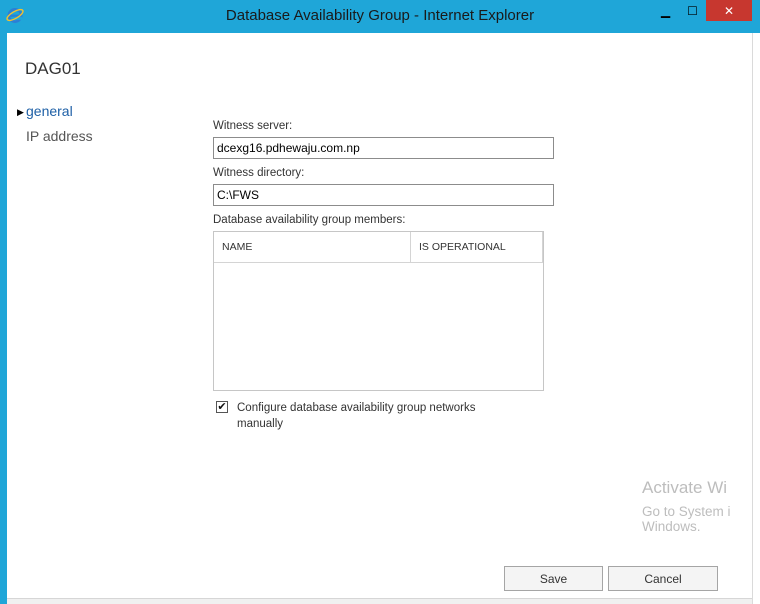  I want to click on nav-item-ip-address: IP address, so click(59, 136).